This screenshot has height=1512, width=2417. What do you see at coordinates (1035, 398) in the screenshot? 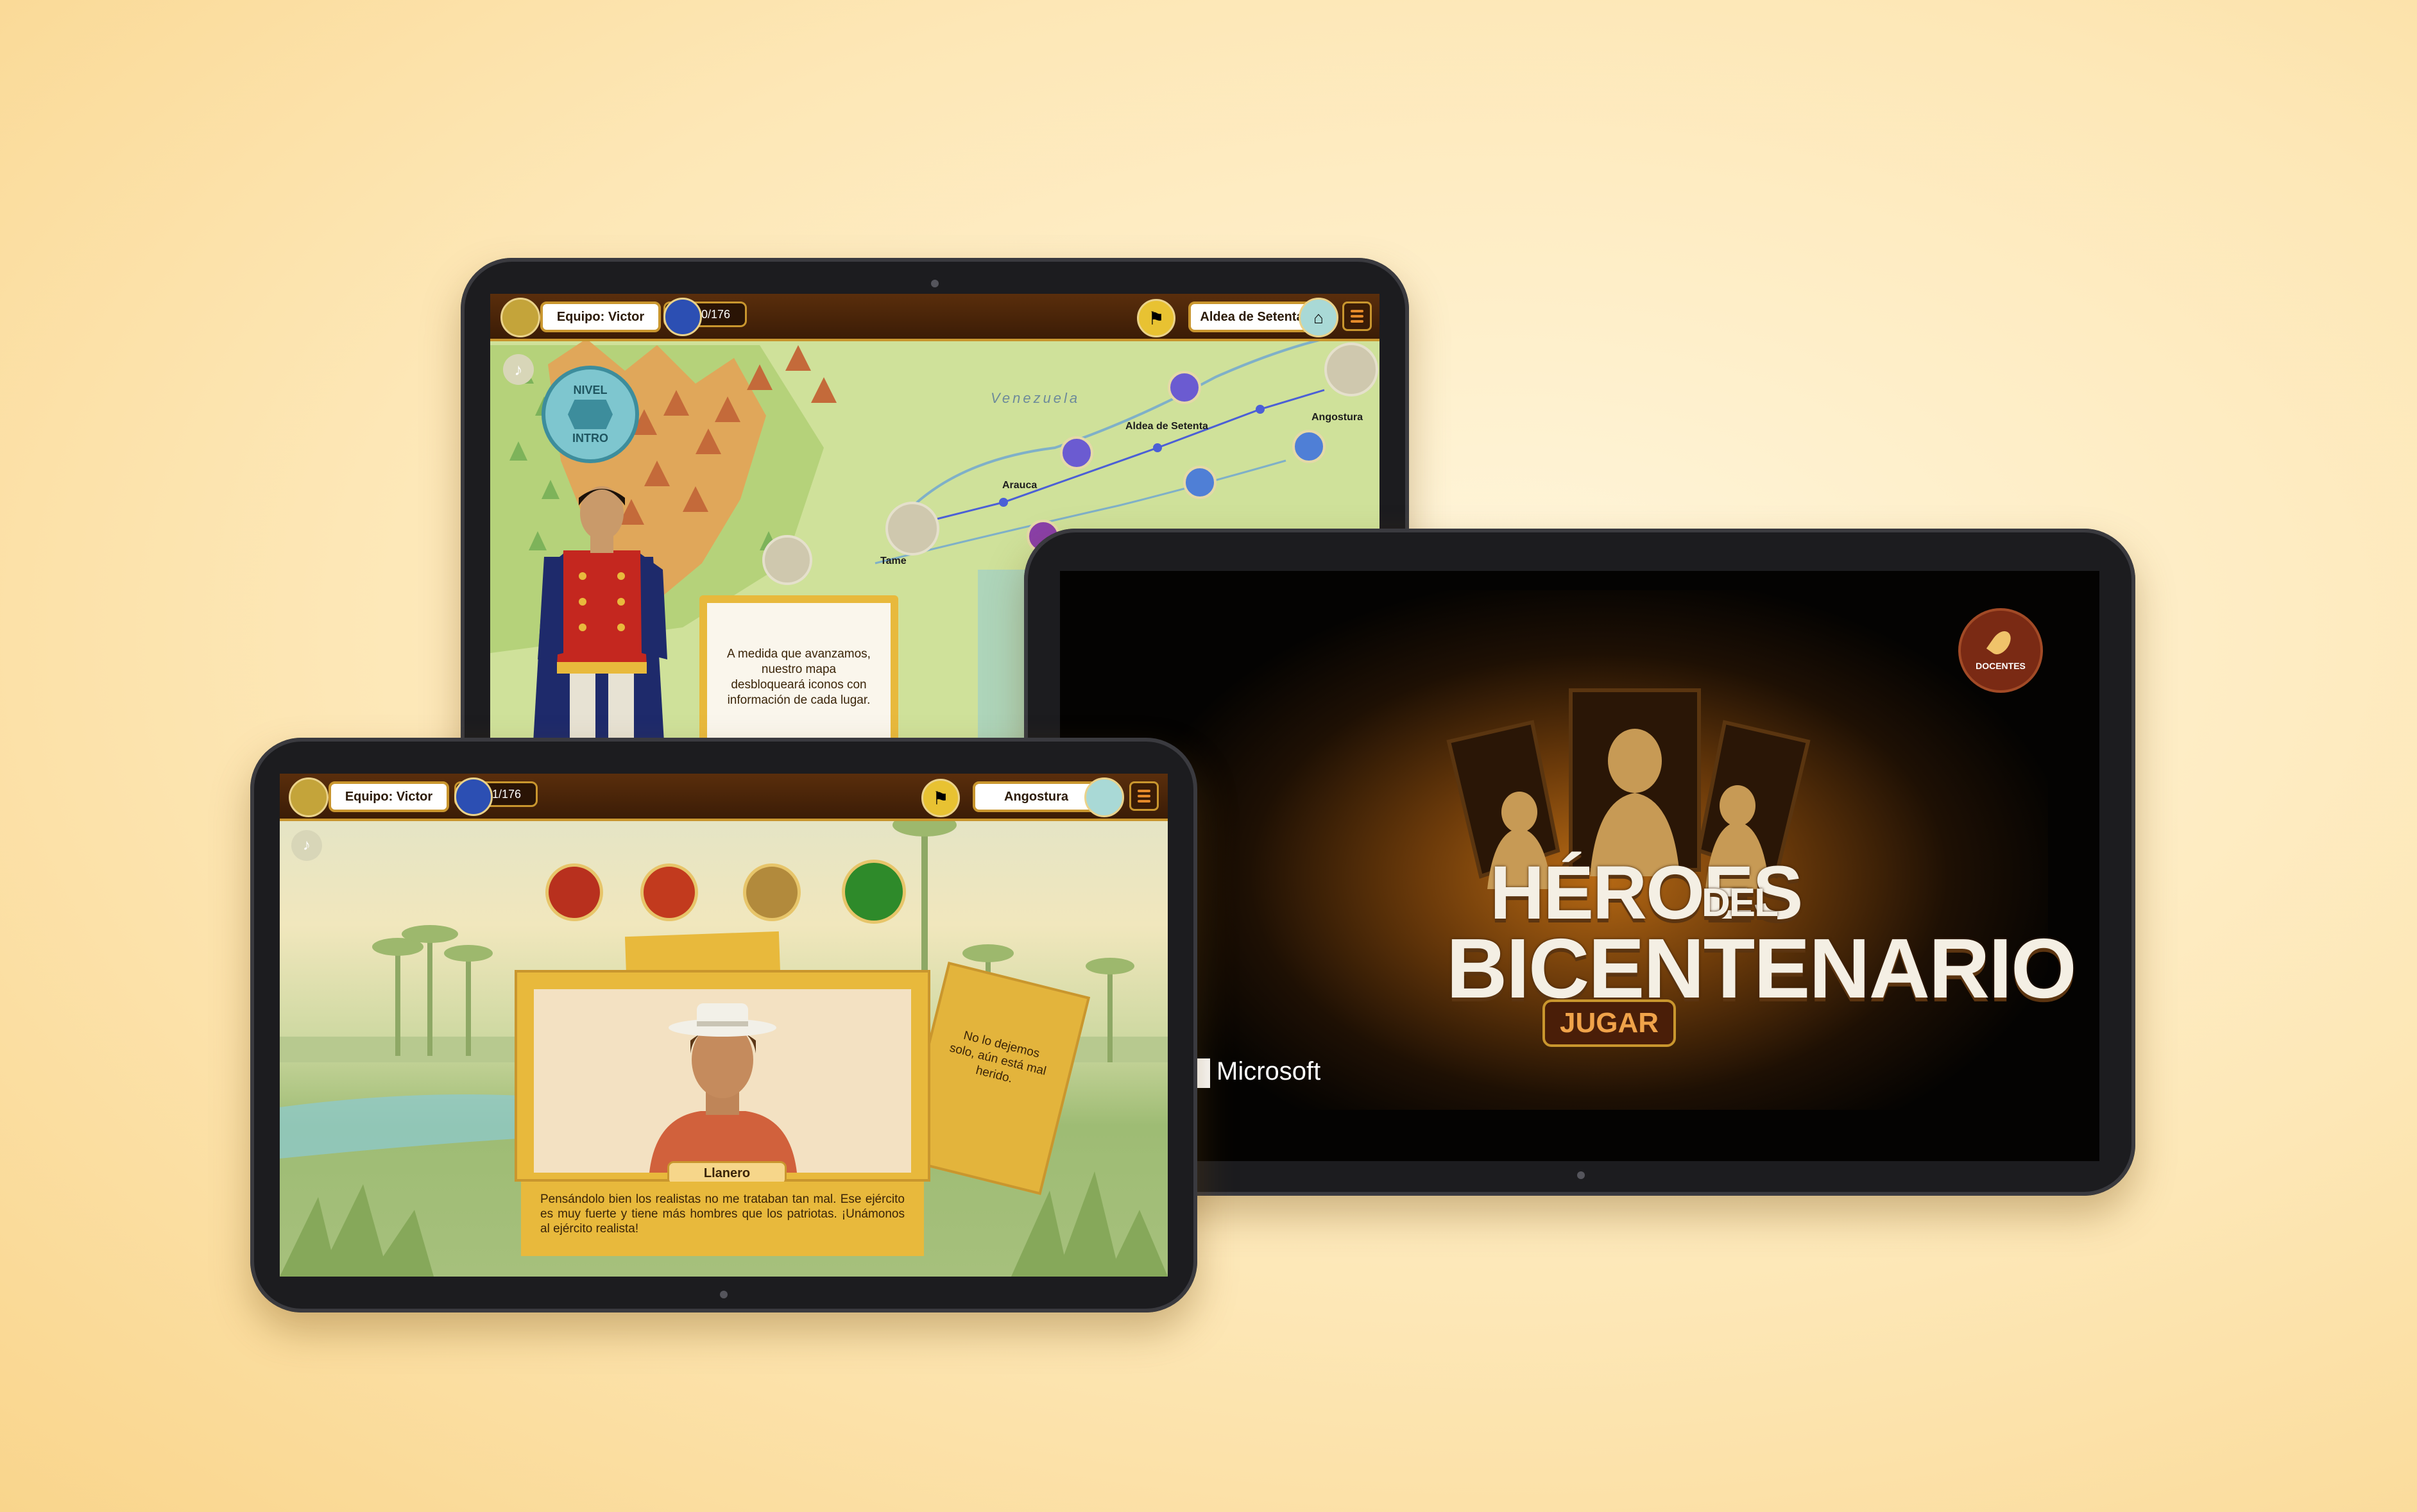
I see `region-label: Venezuela` at bounding box center [1035, 398].